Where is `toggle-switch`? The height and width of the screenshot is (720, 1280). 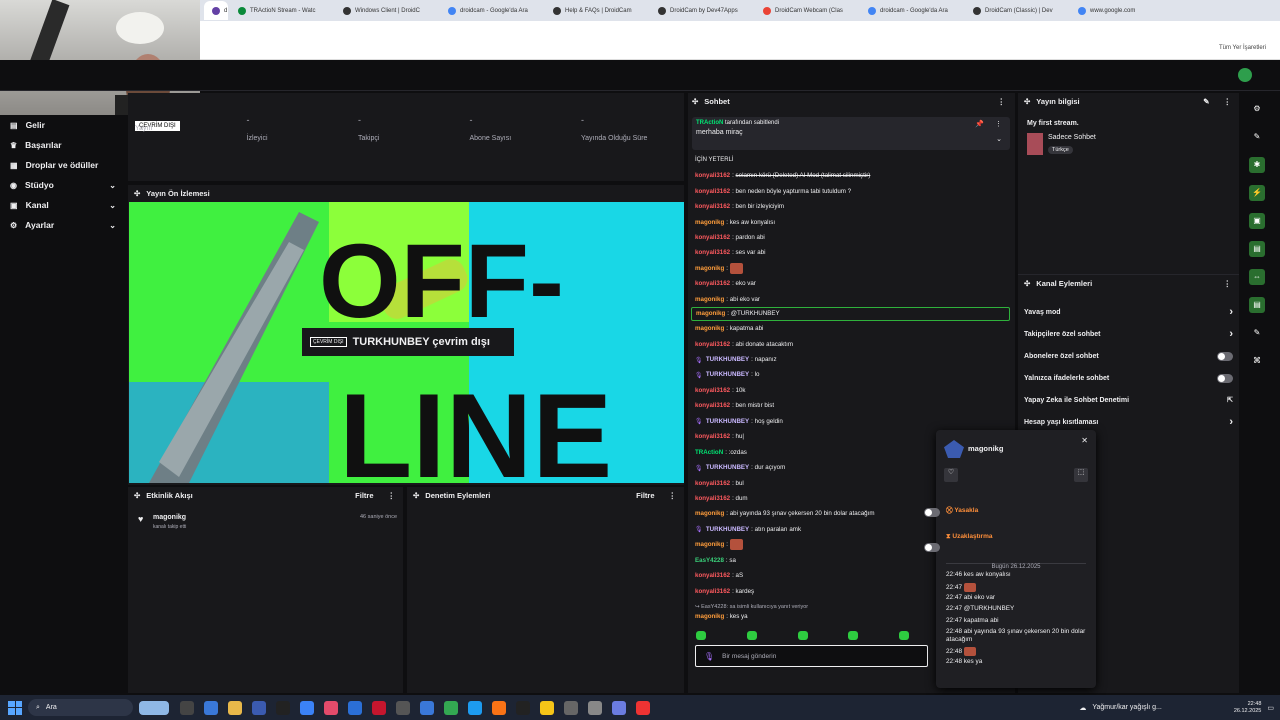
toggle-switch is located at coordinates (1225, 378).